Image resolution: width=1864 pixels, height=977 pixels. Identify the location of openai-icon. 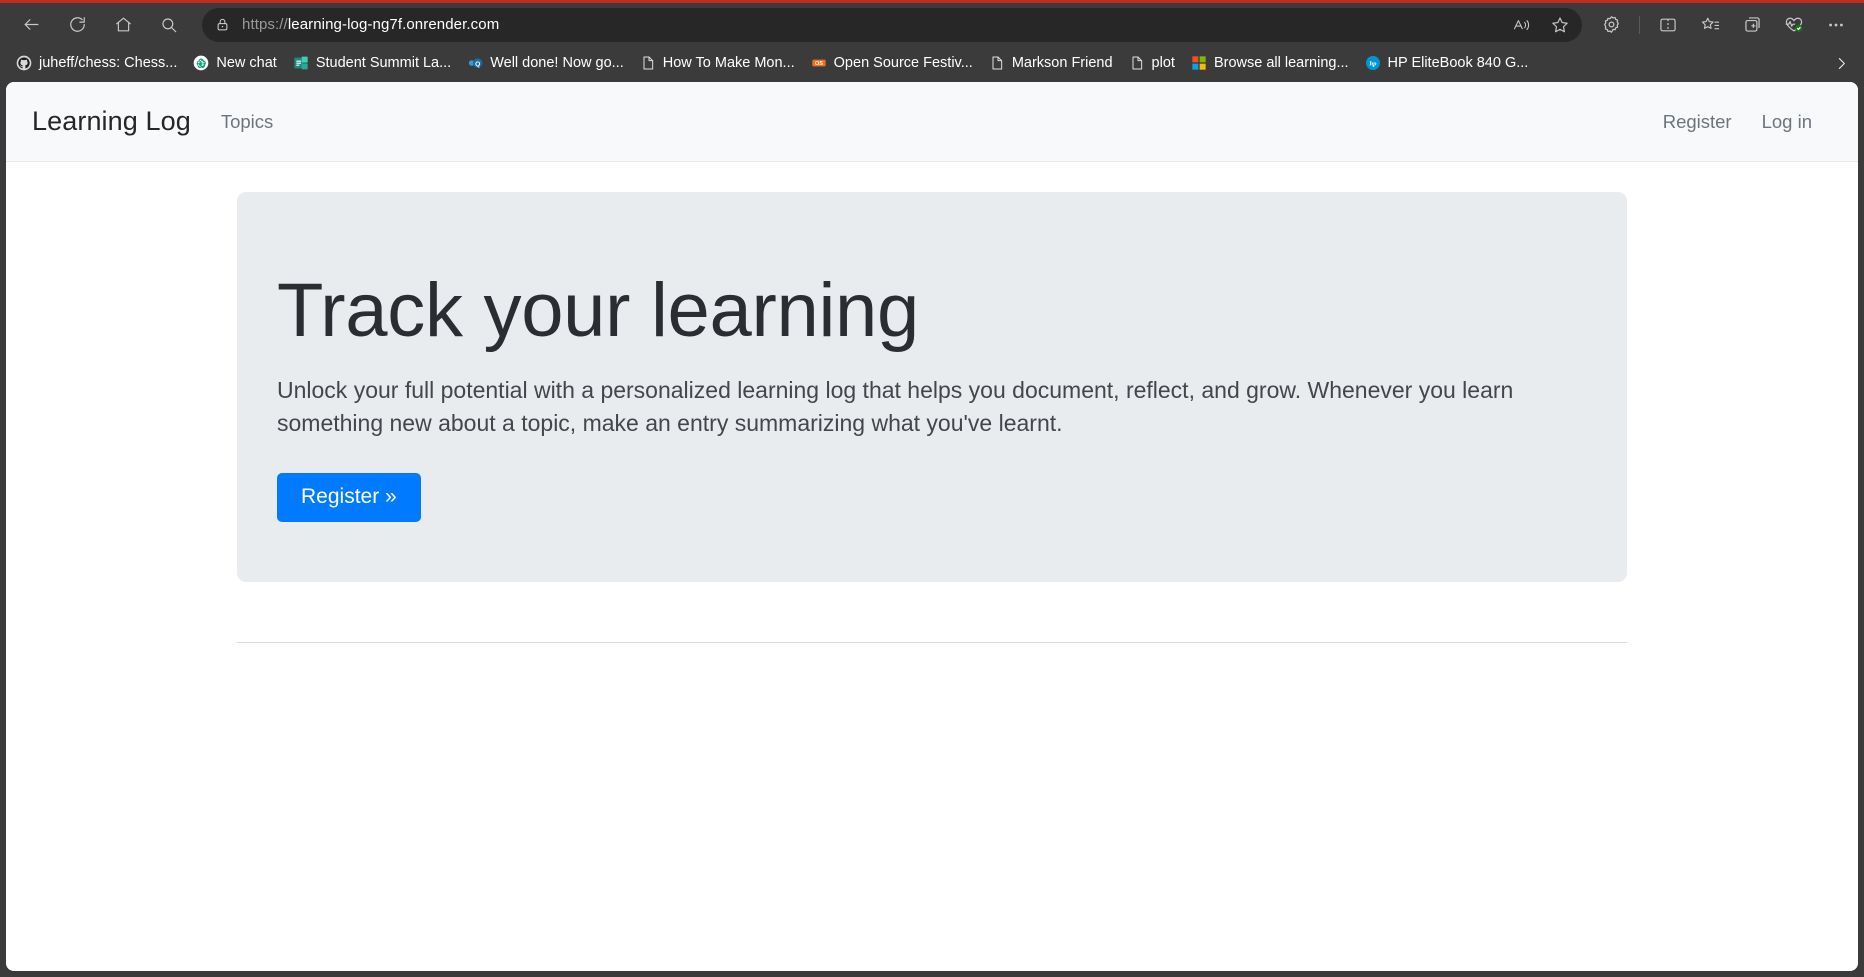
(201, 63).